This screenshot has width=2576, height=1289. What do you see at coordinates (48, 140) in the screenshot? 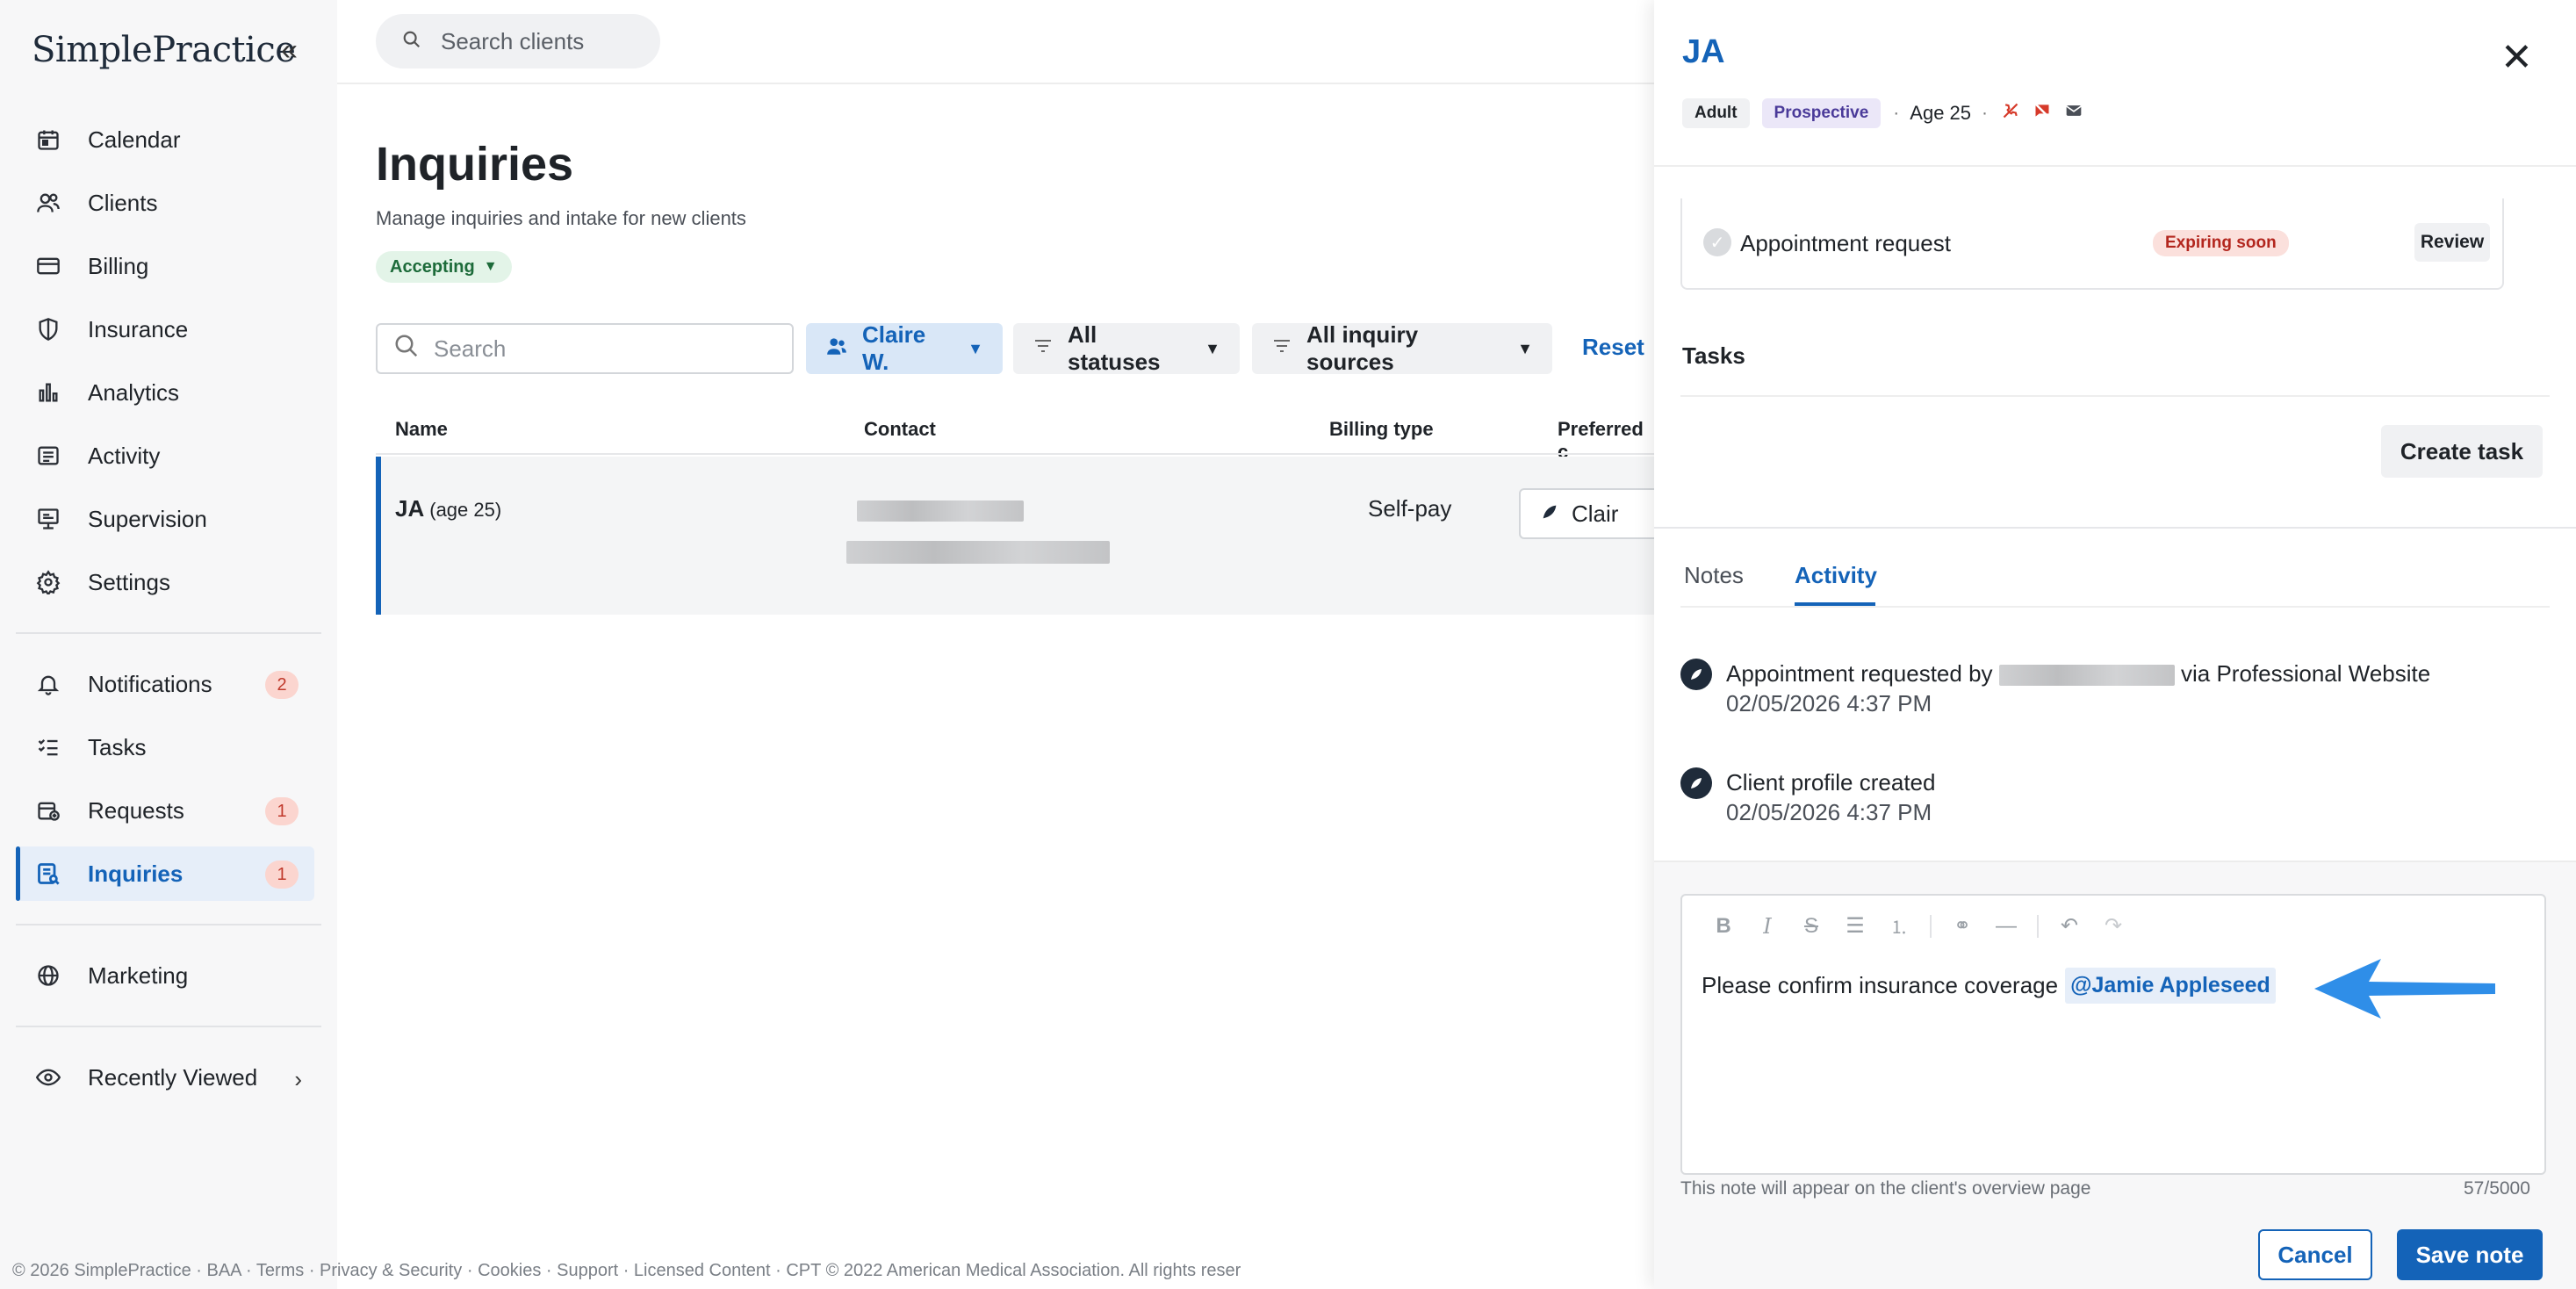
I see `calendar-icon` at bounding box center [48, 140].